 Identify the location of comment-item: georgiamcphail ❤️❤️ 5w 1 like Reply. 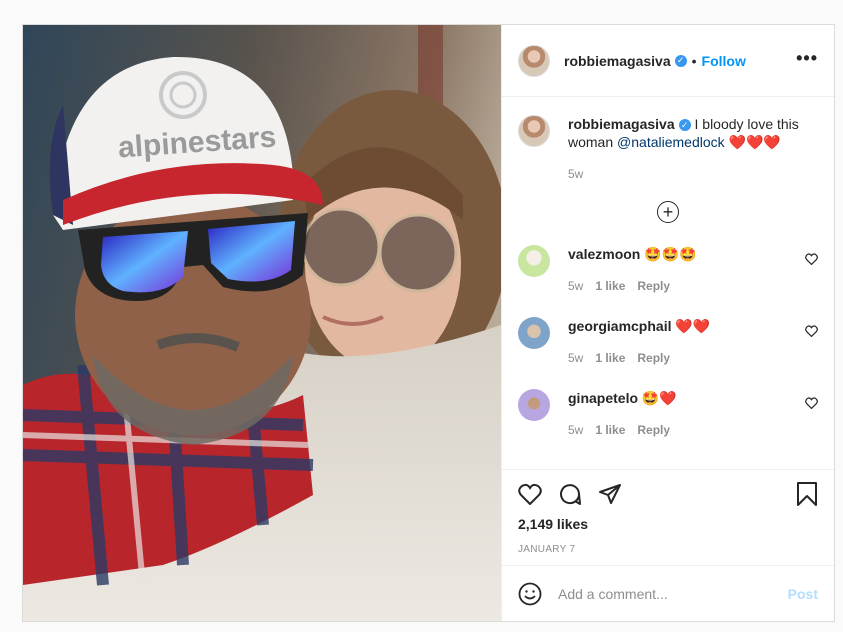
(668, 342).